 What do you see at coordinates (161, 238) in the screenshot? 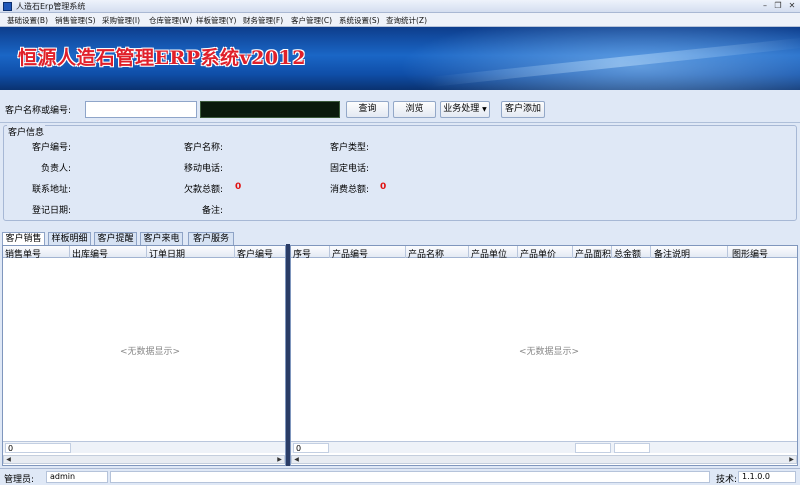
I see `tab-customer-calls: 客户来电` at bounding box center [161, 238].